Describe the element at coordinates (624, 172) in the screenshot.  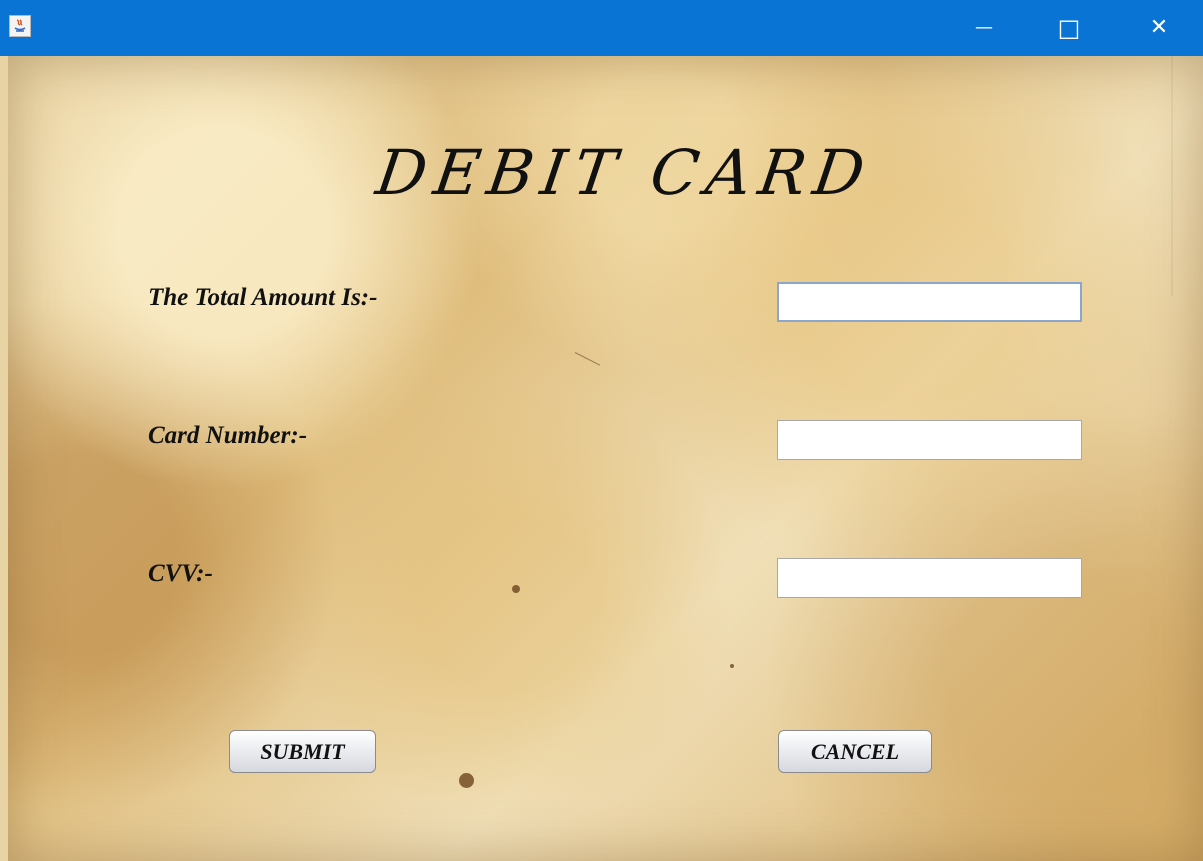
I see `page-title: DEBIT CARD` at that location.